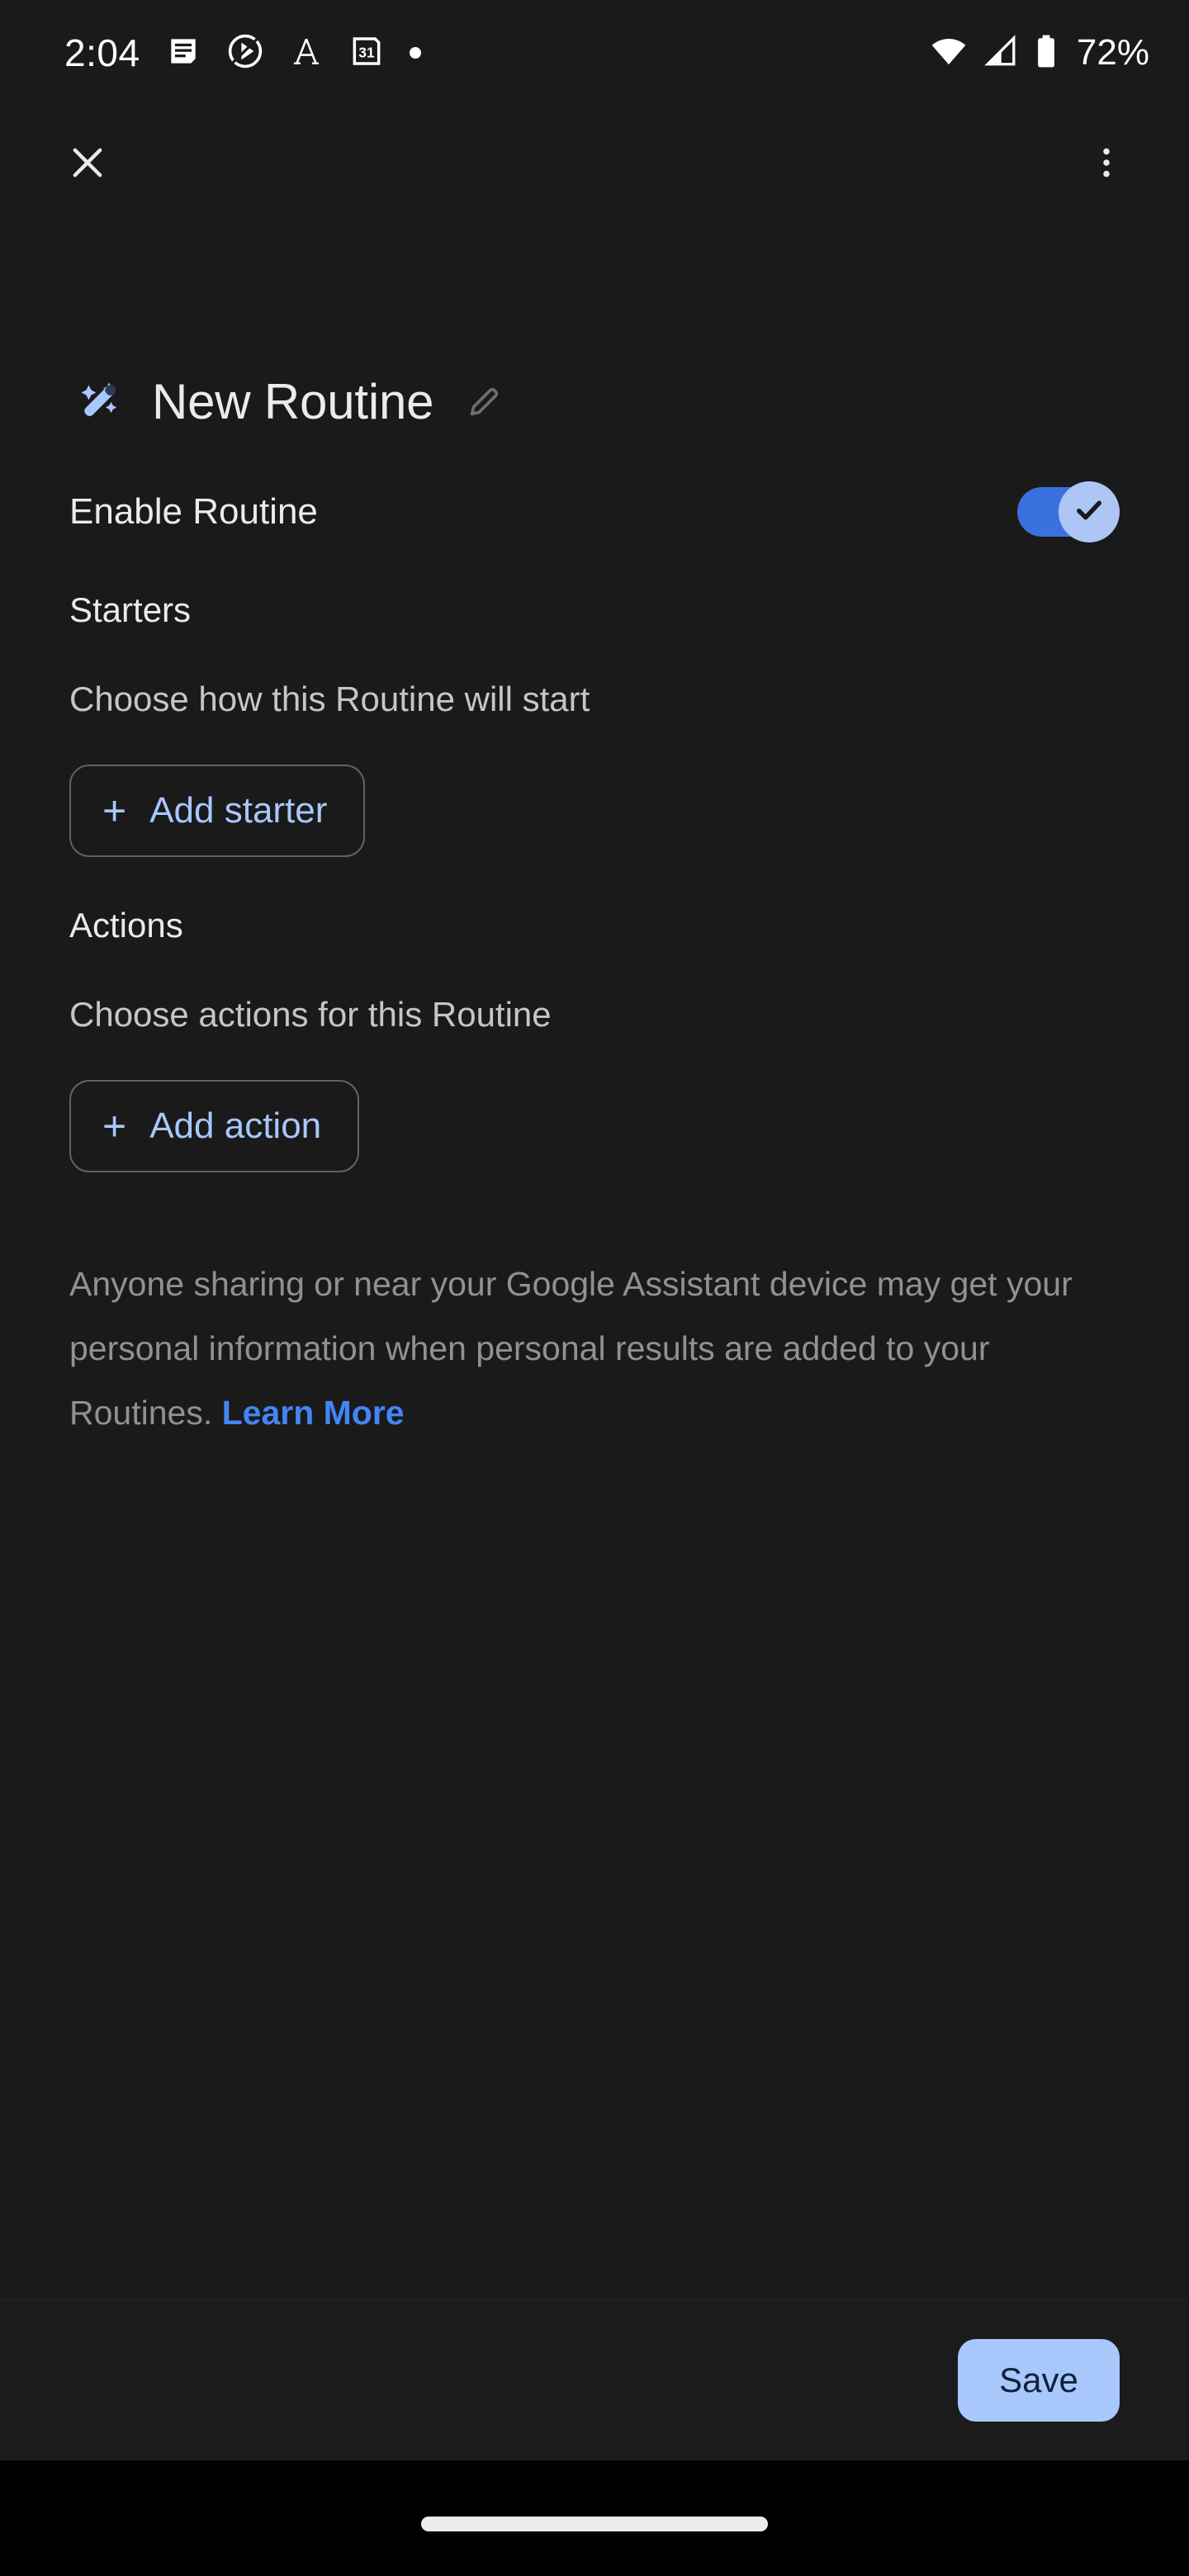 This screenshot has height=2576, width=1189. Describe the element at coordinates (1039, 2380) in the screenshot. I see `save-button: Save` at that location.